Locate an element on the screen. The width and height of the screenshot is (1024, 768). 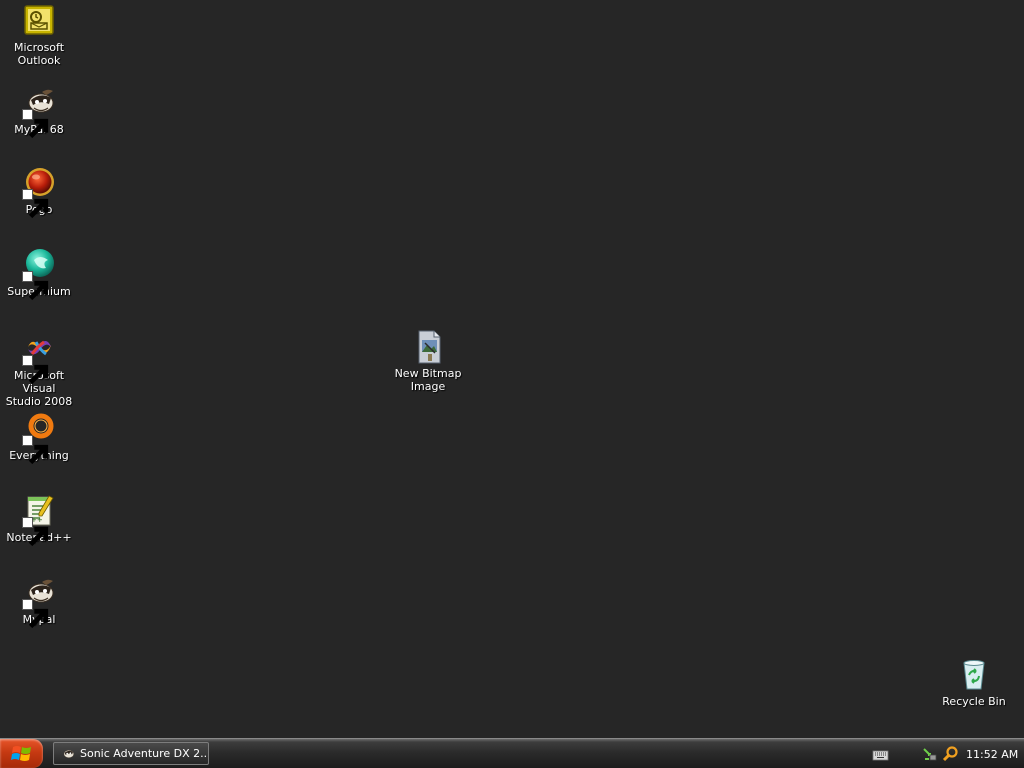
start-button is located at coordinates (21, 753).